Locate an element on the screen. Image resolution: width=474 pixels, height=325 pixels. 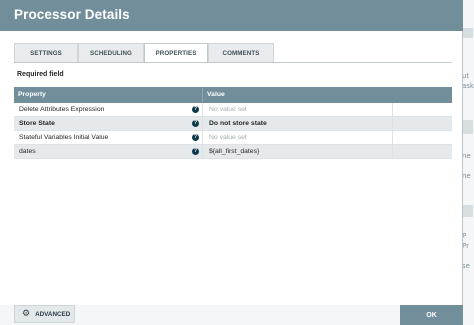
property-name: Delete Attributes Expression is located at coordinates (62, 109).